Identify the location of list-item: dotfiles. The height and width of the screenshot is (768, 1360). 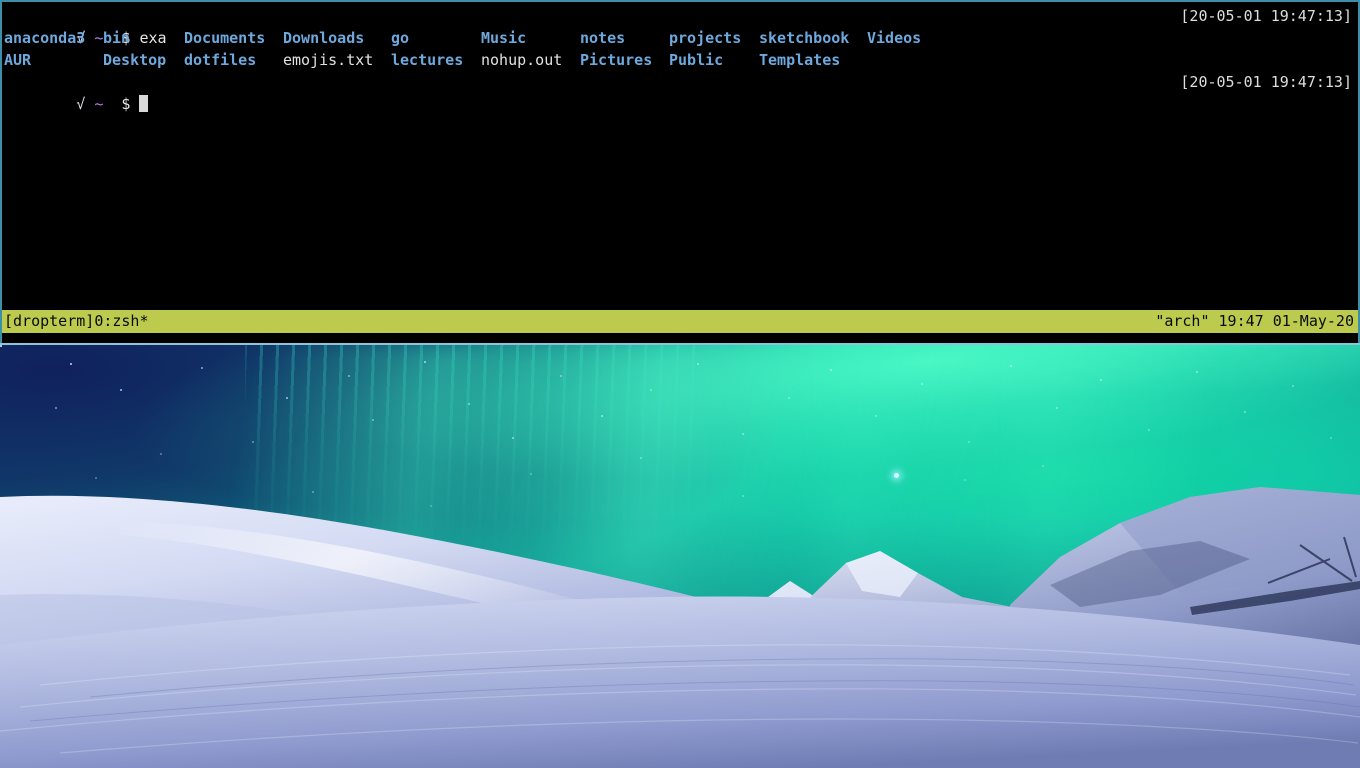
(220, 60).